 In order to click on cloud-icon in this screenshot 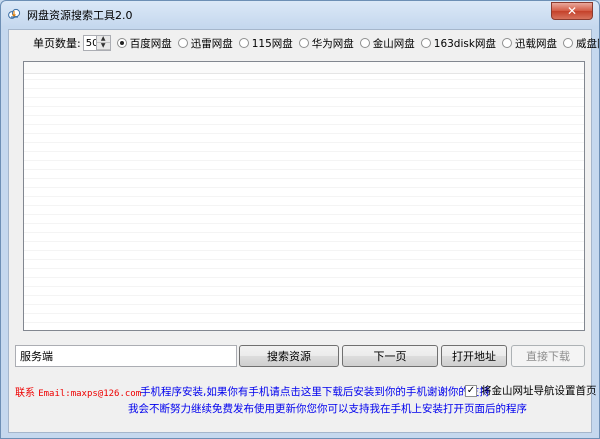, I will do `click(14, 13)`.